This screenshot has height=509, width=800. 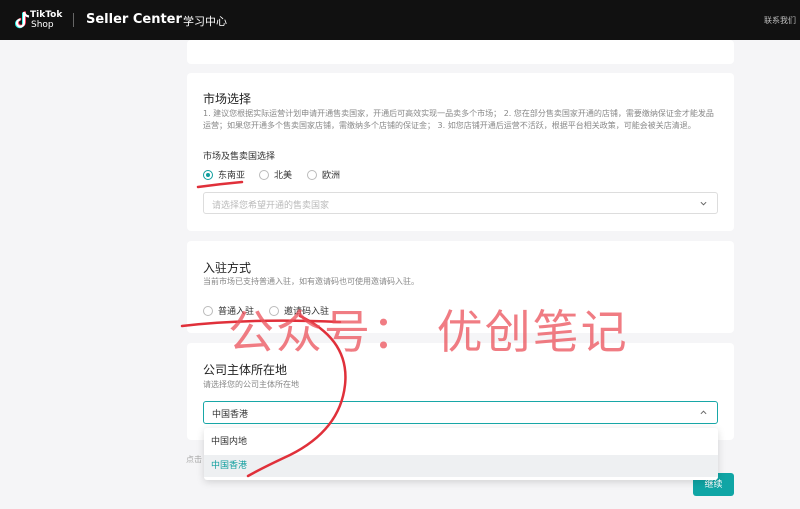 What do you see at coordinates (232, 176) in the screenshot?
I see `radio-label: 东南亚` at bounding box center [232, 176].